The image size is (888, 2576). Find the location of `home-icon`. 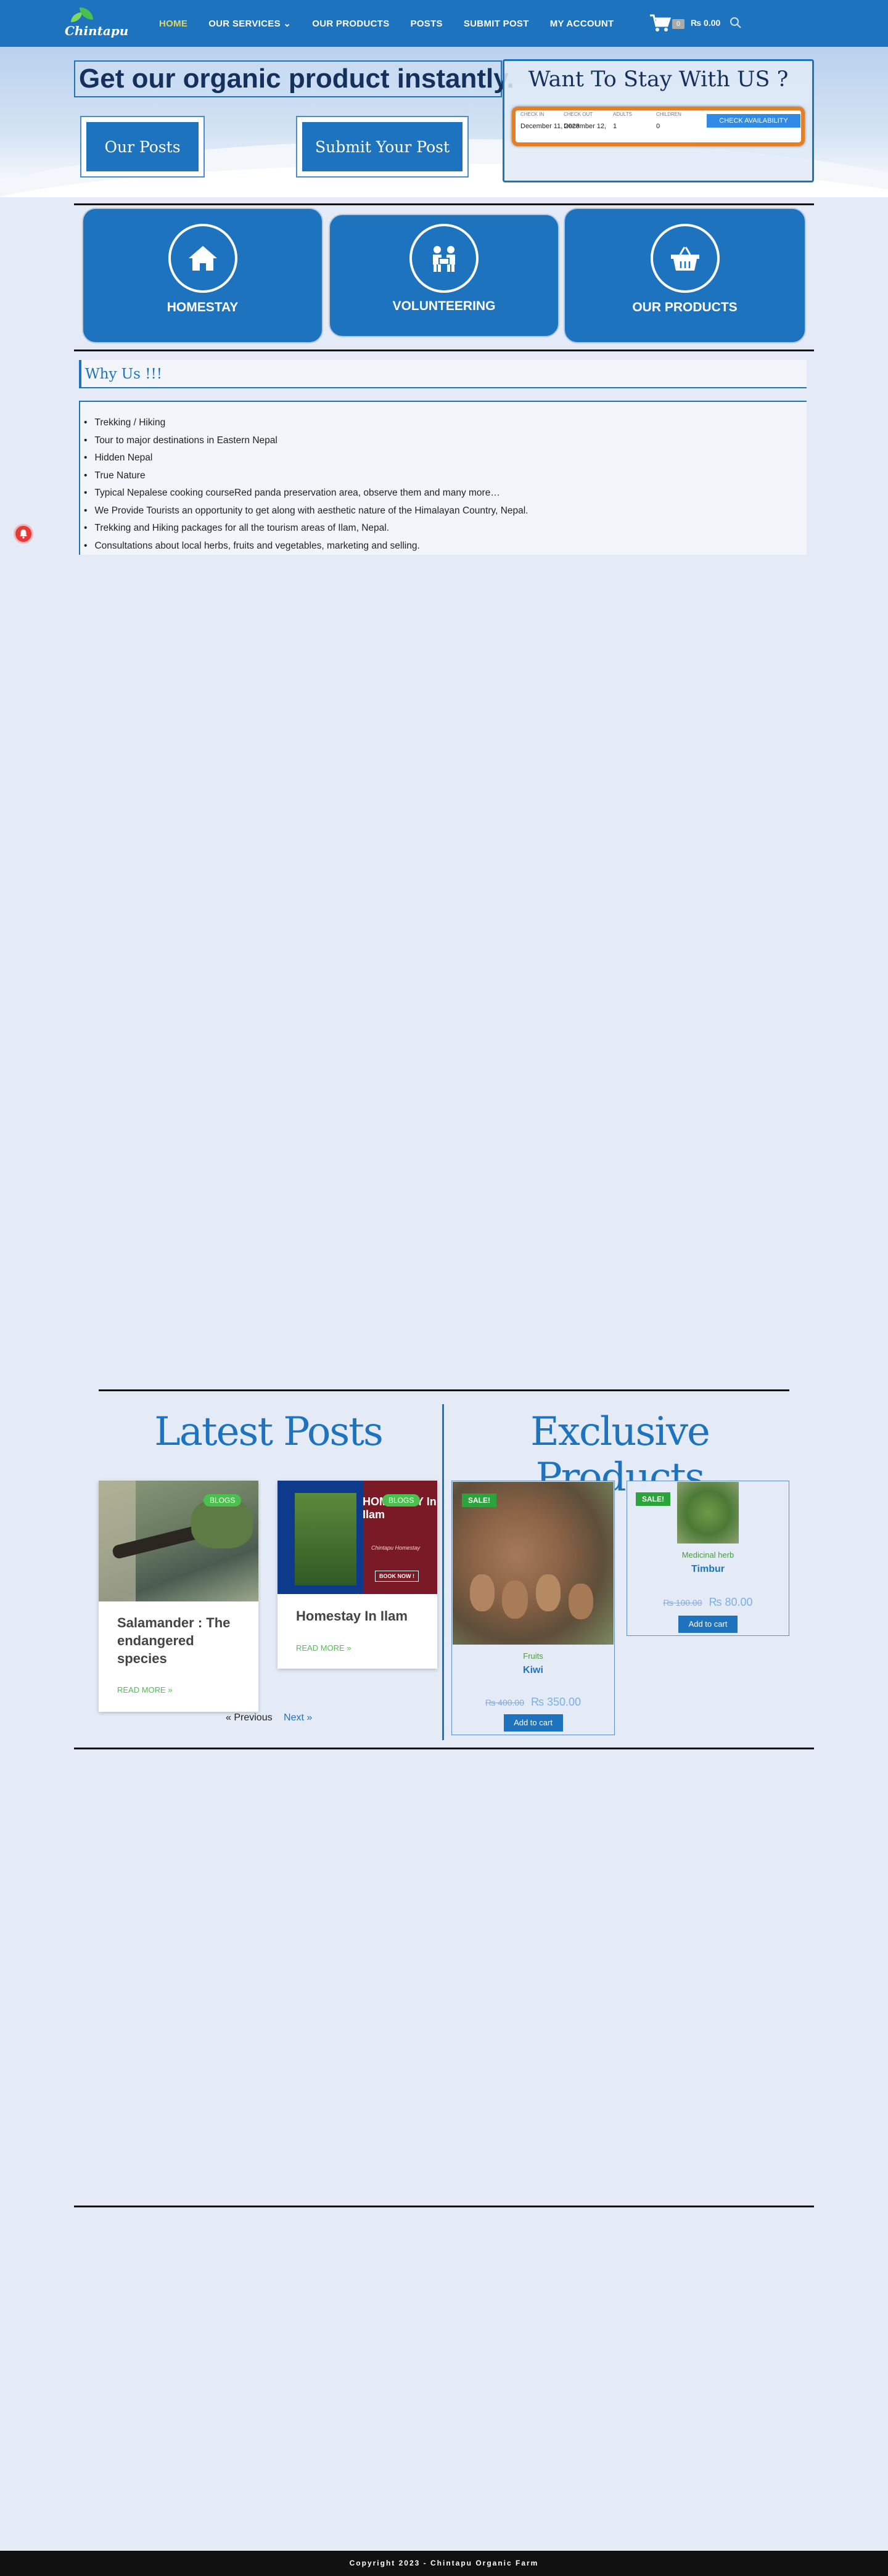

home-icon is located at coordinates (203, 258).